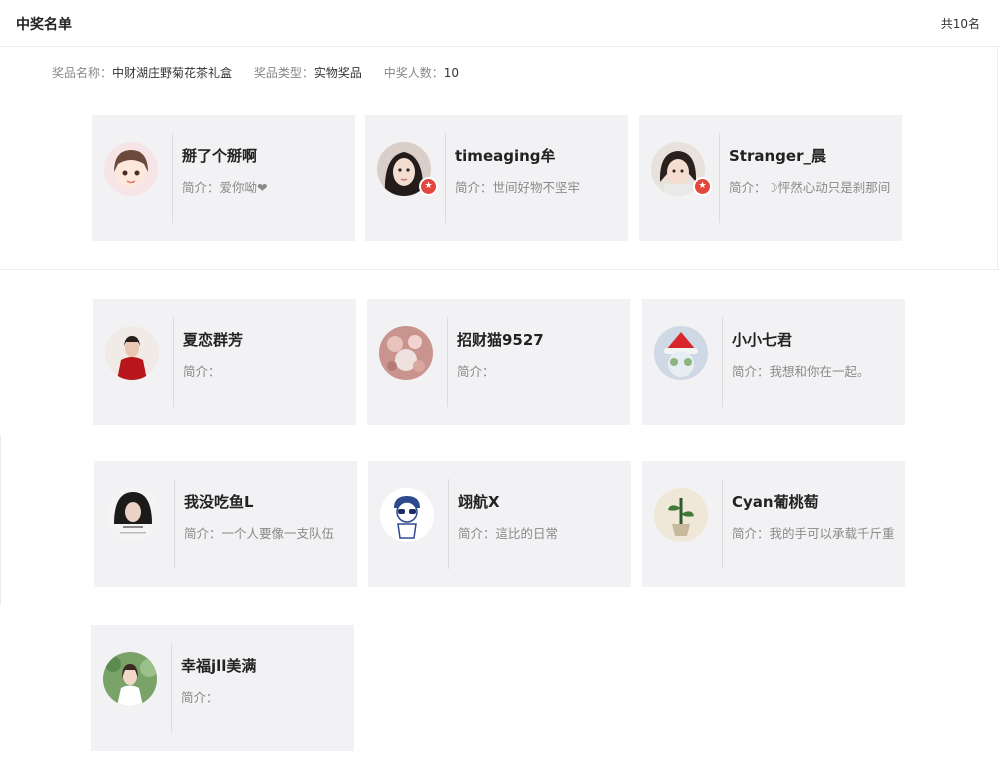 The width and height of the screenshot is (1000, 763). What do you see at coordinates (500, 339) in the screenshot?
I see `winner-name: 招财猫9527` at bounding box center [500, 339].